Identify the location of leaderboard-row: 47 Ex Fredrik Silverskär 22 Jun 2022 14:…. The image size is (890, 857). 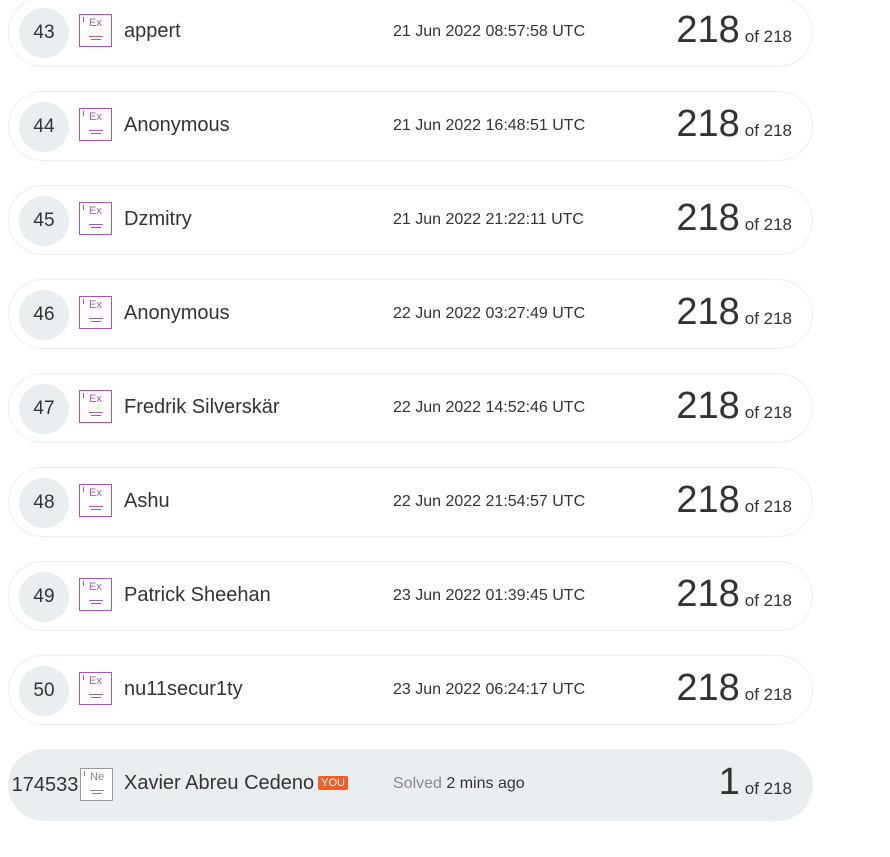
(410, 408).